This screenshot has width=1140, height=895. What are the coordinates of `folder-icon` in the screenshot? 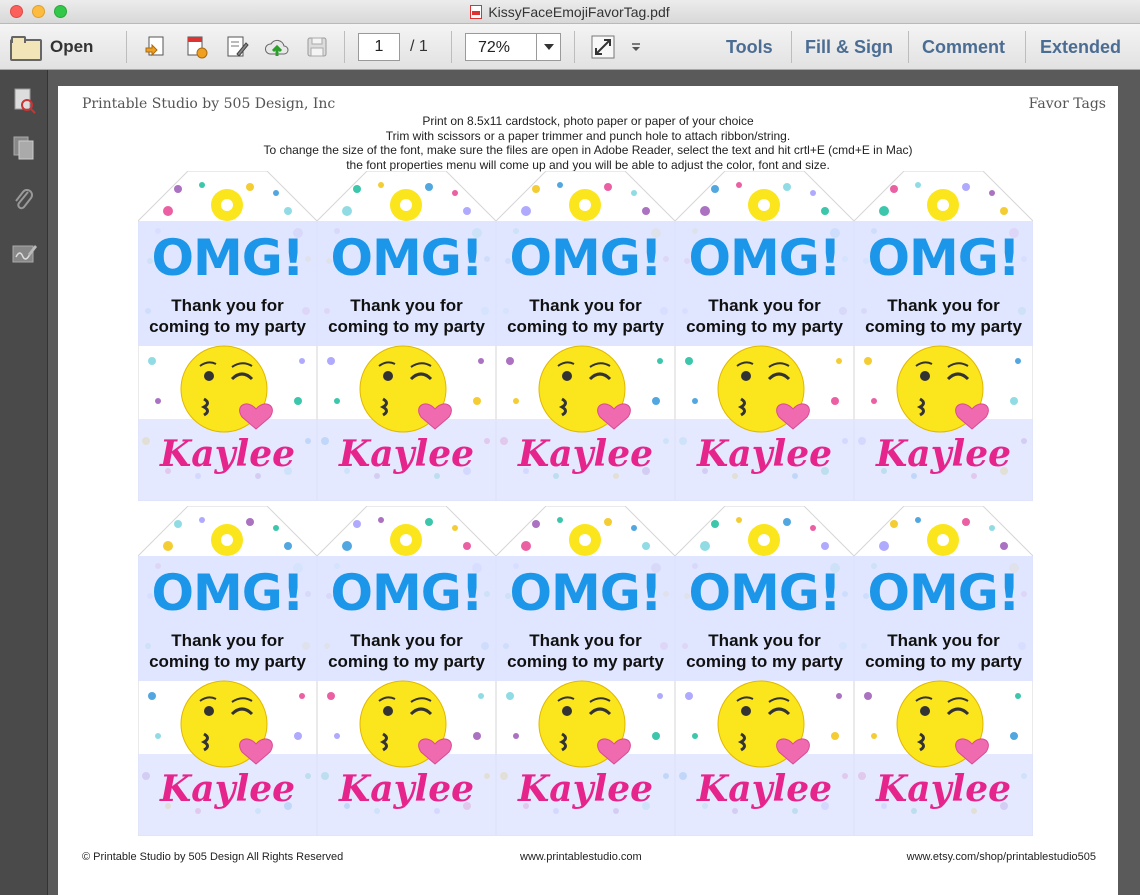 It's located at (26, 48).